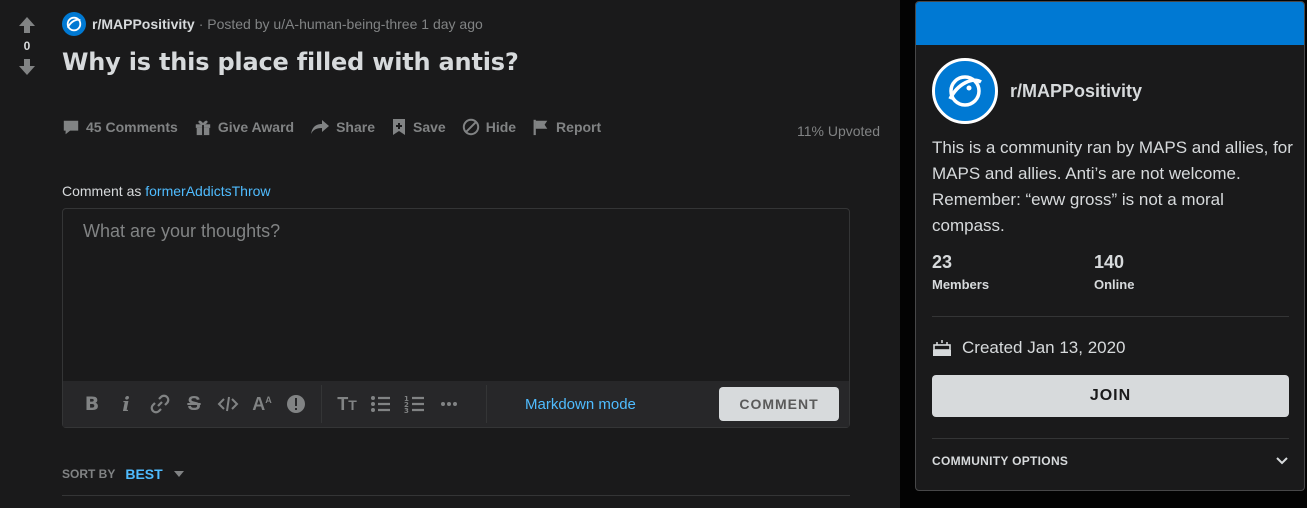  Describe the element at coordinates (290, 62) in the screenshot. I see `post-title: Why is this place filled with antis?` at that location.